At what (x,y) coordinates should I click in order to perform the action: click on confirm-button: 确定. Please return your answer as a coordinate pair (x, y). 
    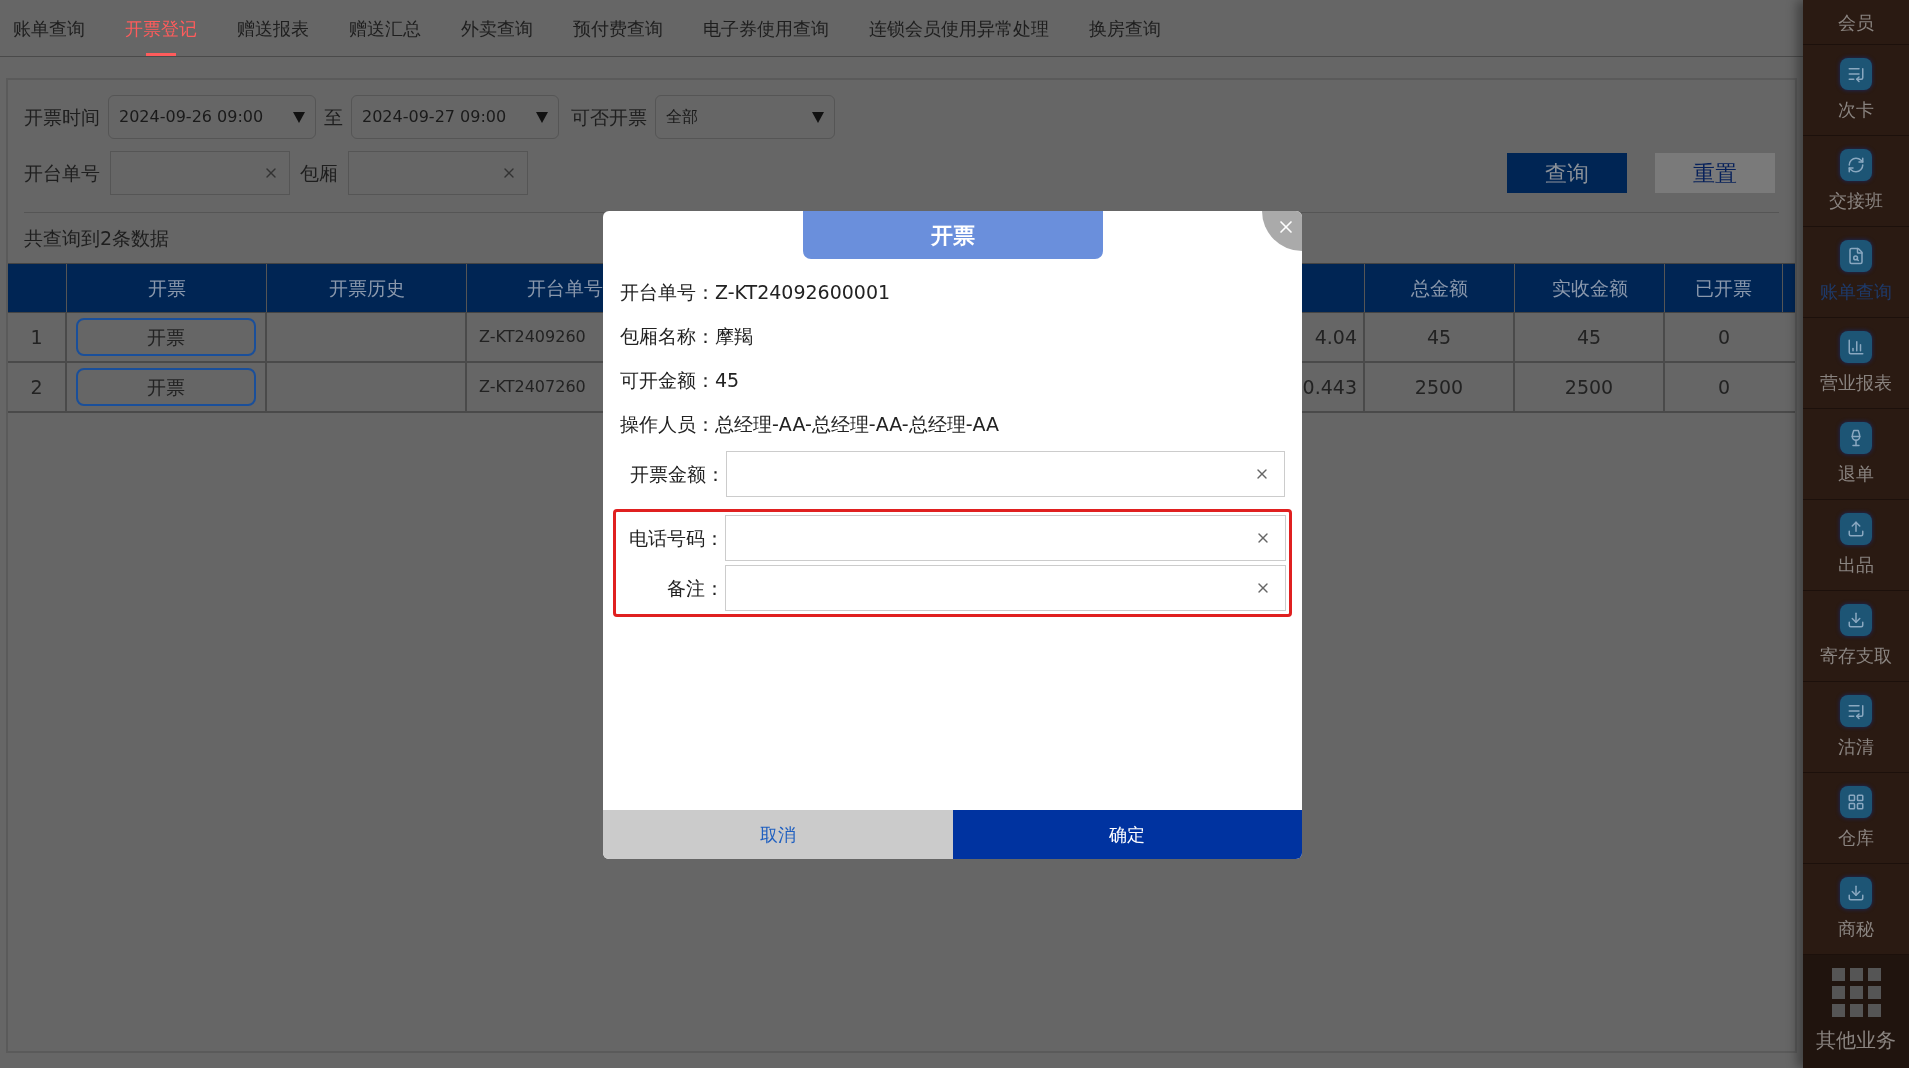
    Looking at the image, I should click on (1127, 834).